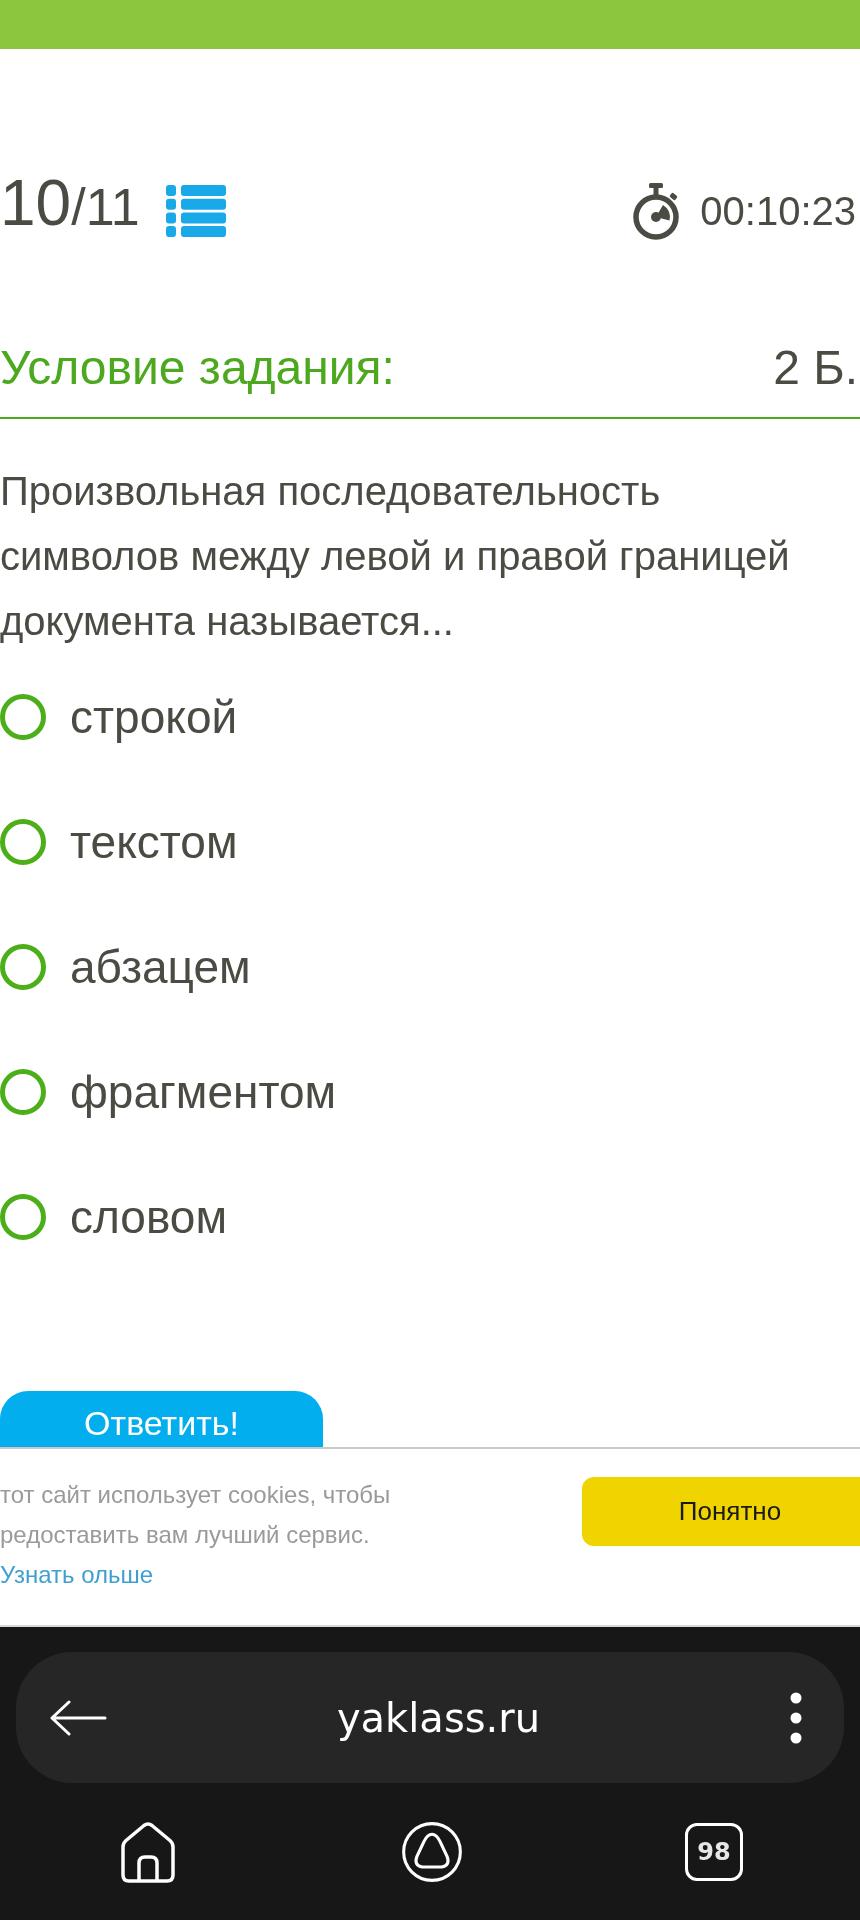 The image size is (860, 1920). I want to click on cookie-notice-text: тот сайт использует cookies, чтобы редоставить вам лучший сервис. Узнать ольше, so click(196, 1535).